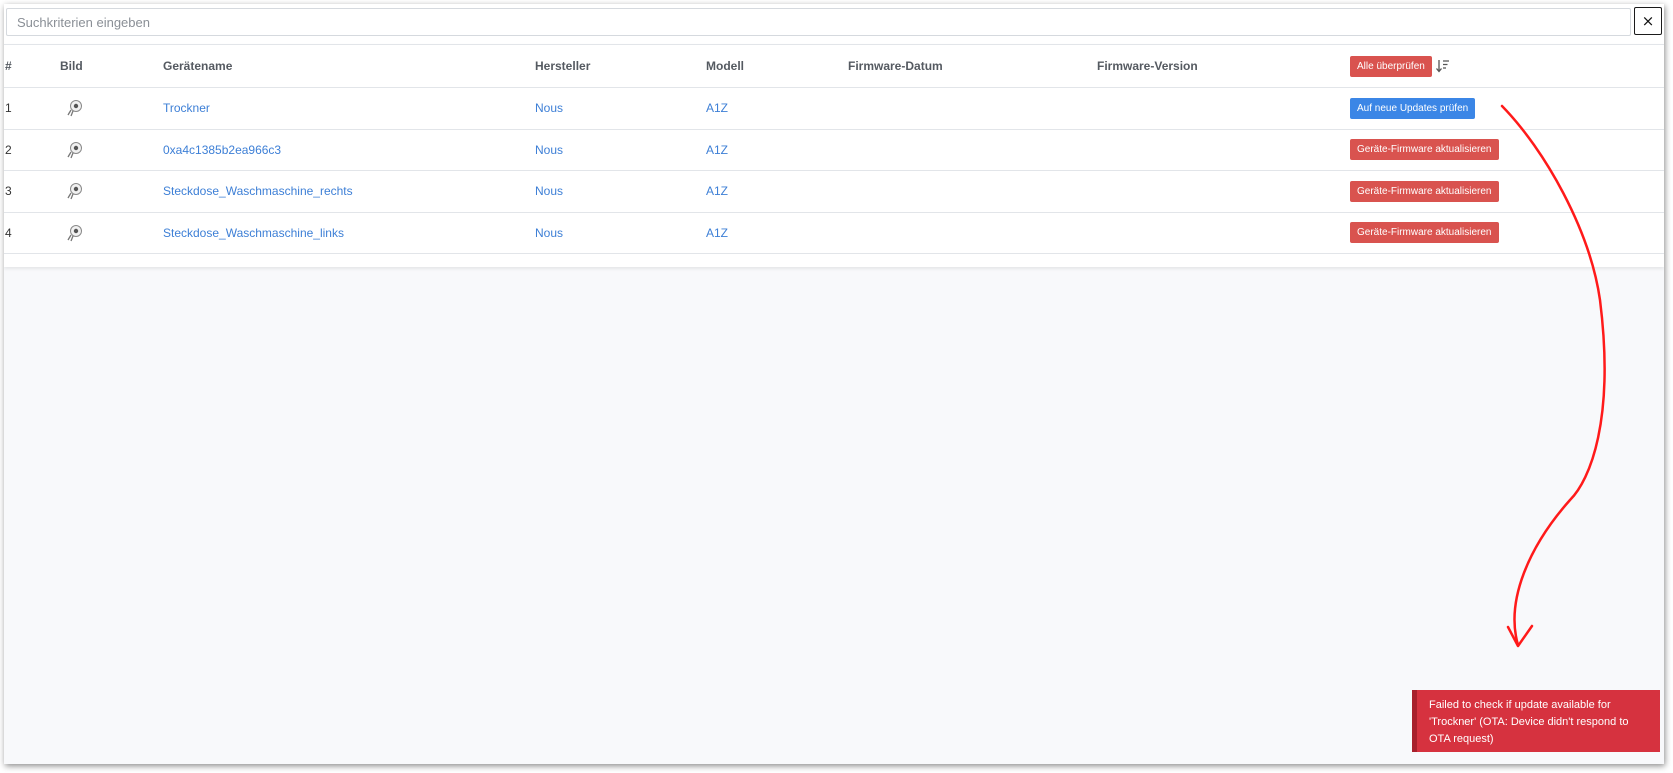 The image size is (1673, 773). Describe the element at coordinates (8, 66) in the screenshot. I see `header-num: #` at that location.